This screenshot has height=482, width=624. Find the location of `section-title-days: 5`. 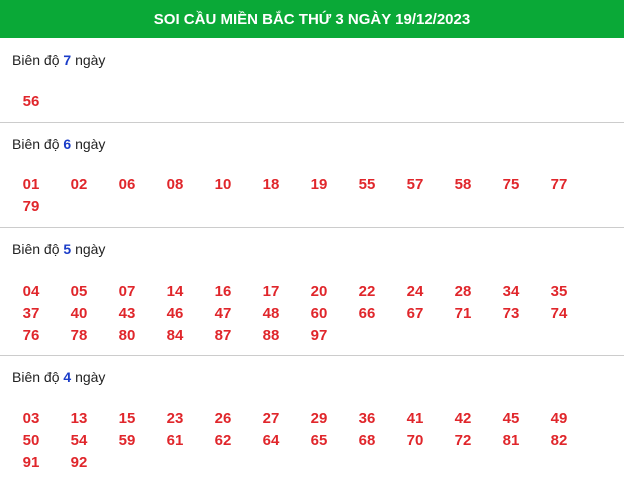

section-title-days: 5 is located at coordinates (67, 249).